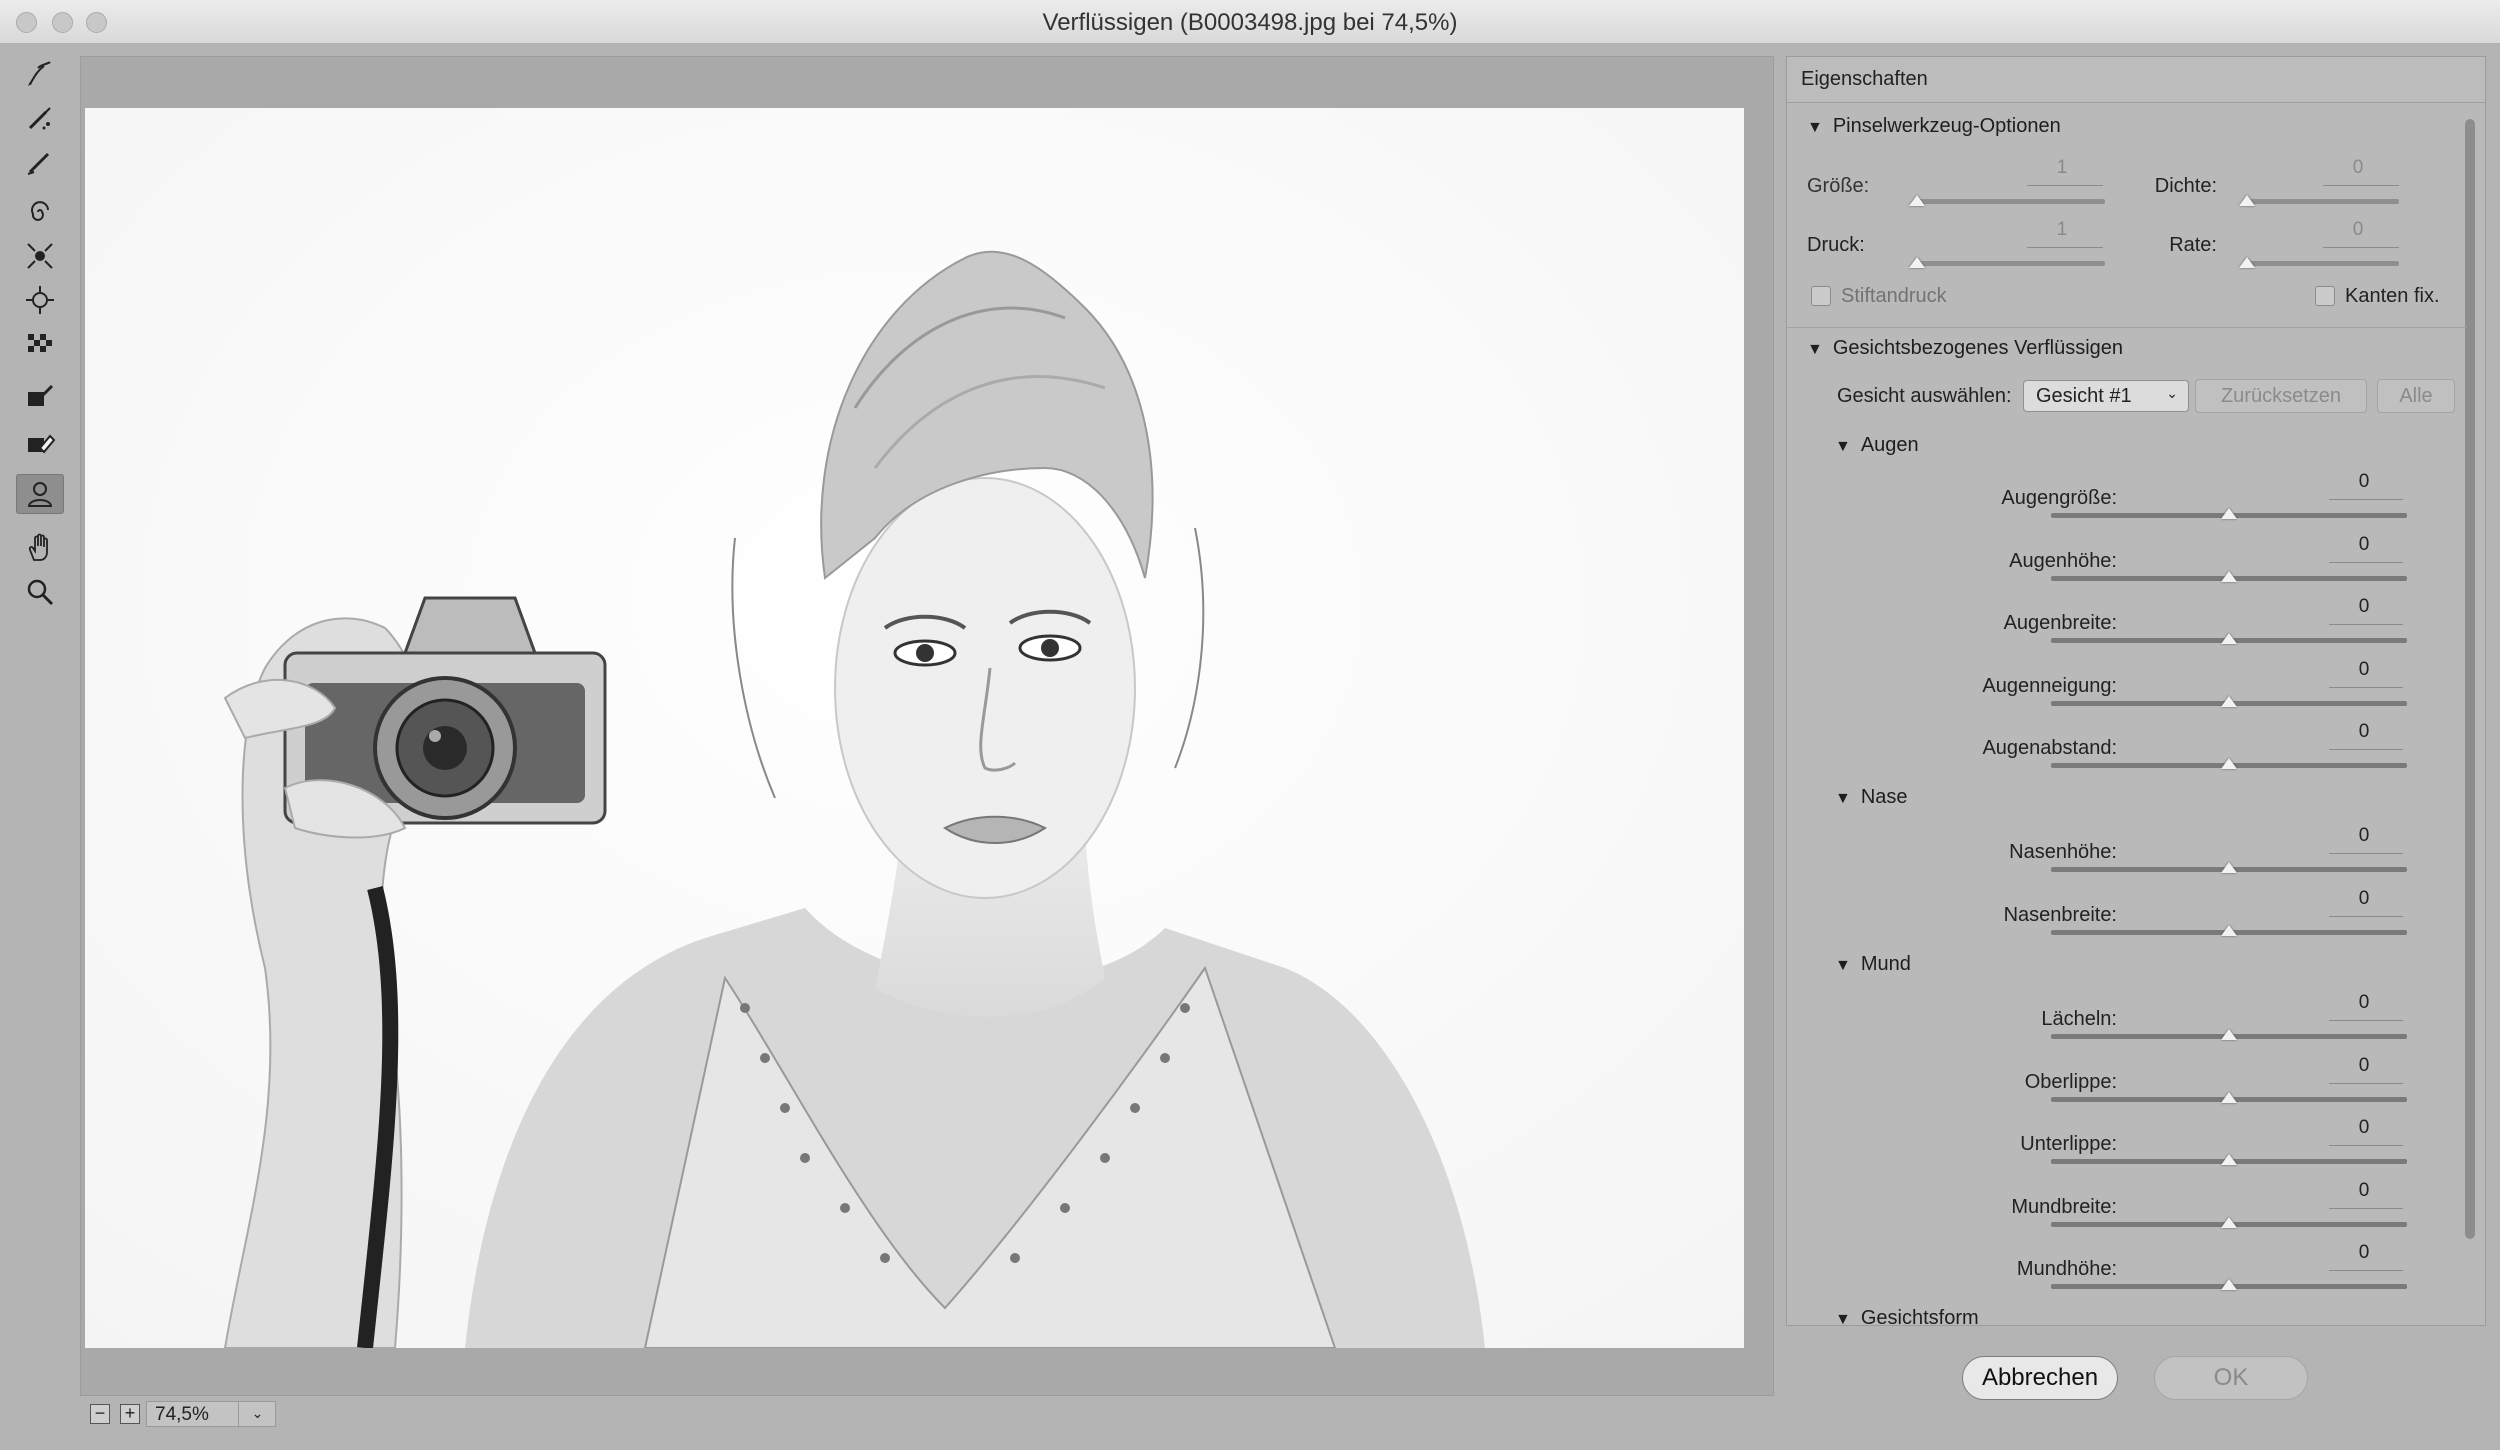 The image size is (2500, 1450). I want to click on brush-rate-slider-thumb, so click(2247, 262).